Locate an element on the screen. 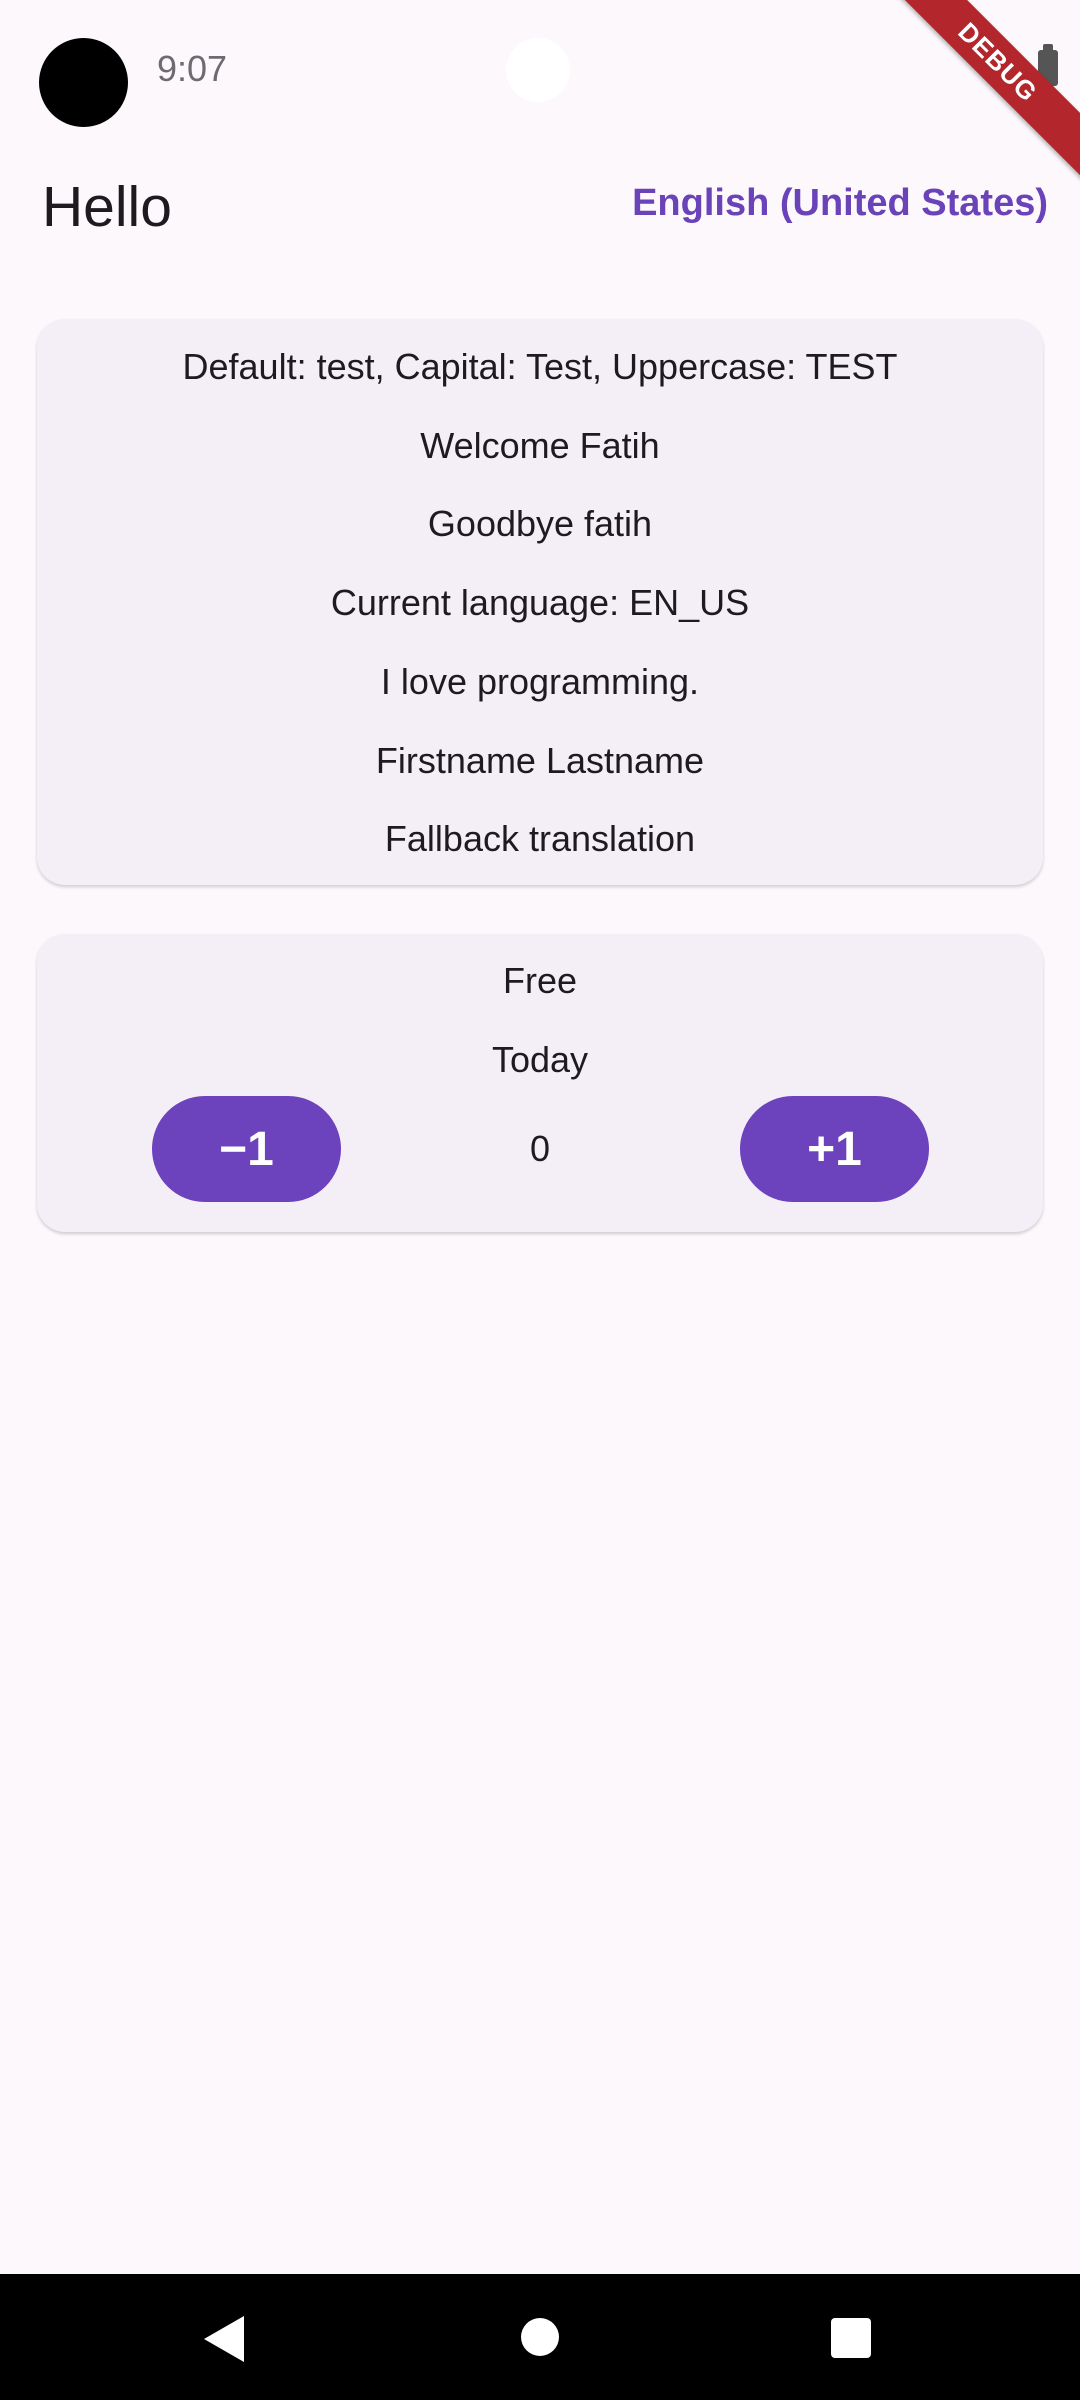 The width and height of the screenshot is (1080, 2400). status-time: 9:07 is located at coordinates (192, 68).